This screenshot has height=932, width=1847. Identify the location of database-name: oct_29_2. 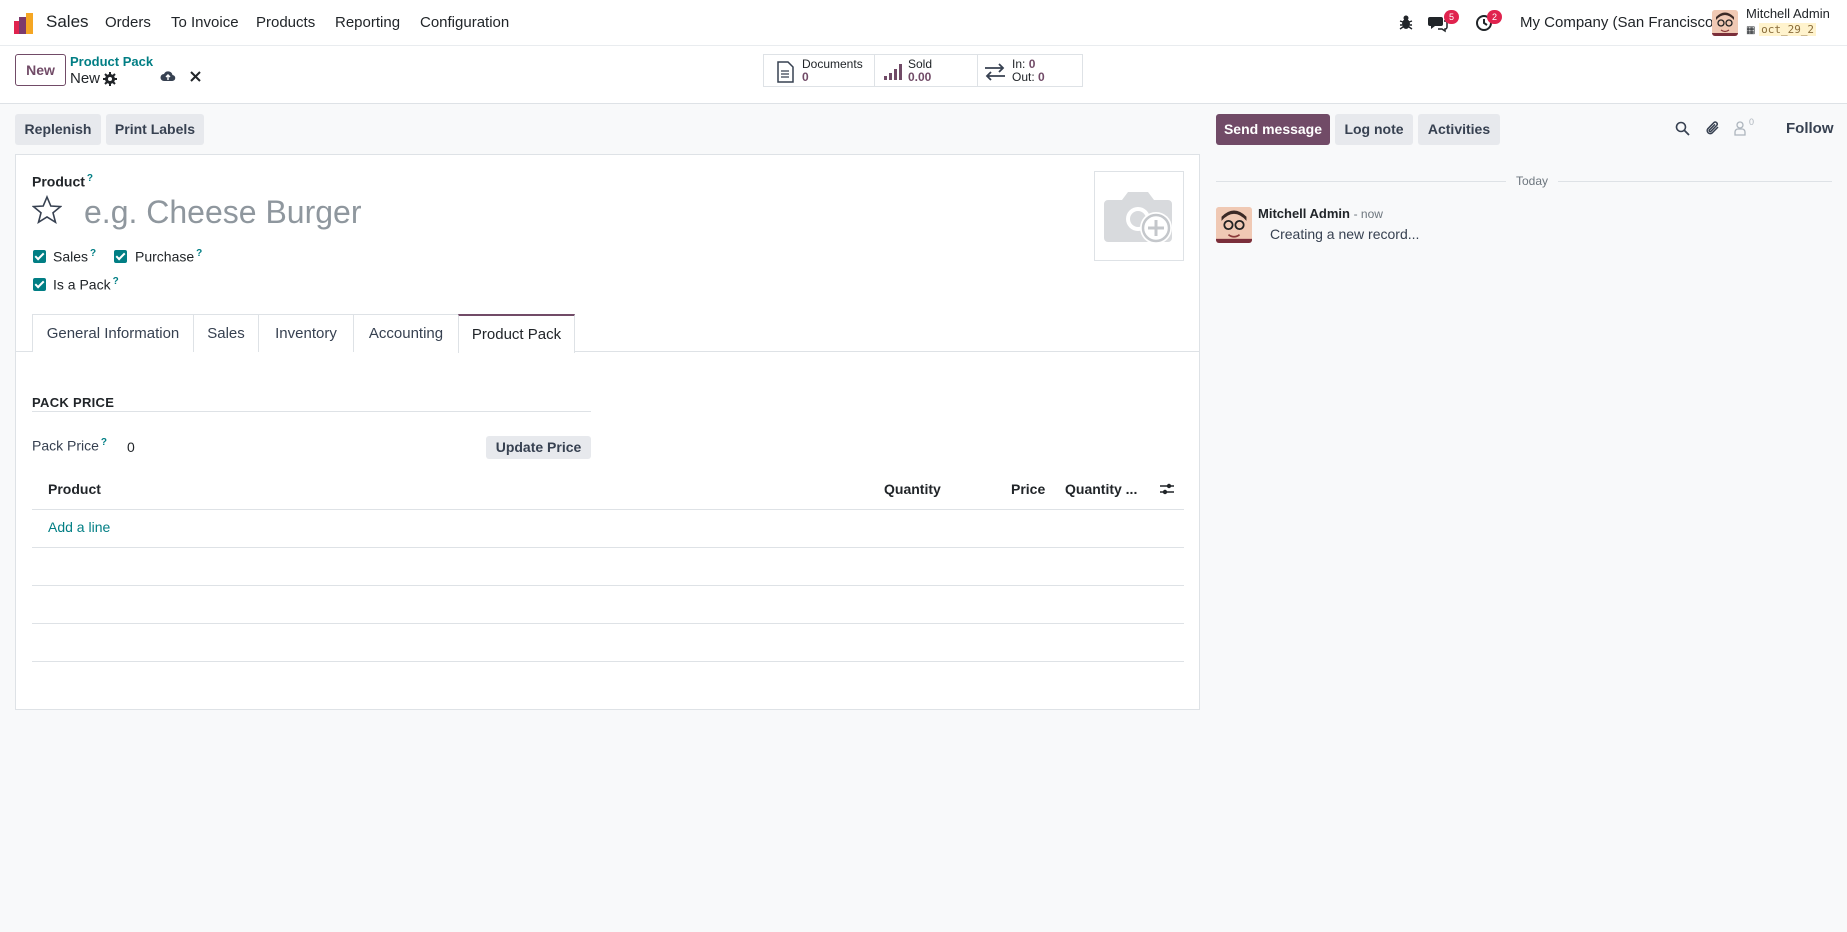
(1788, 29).